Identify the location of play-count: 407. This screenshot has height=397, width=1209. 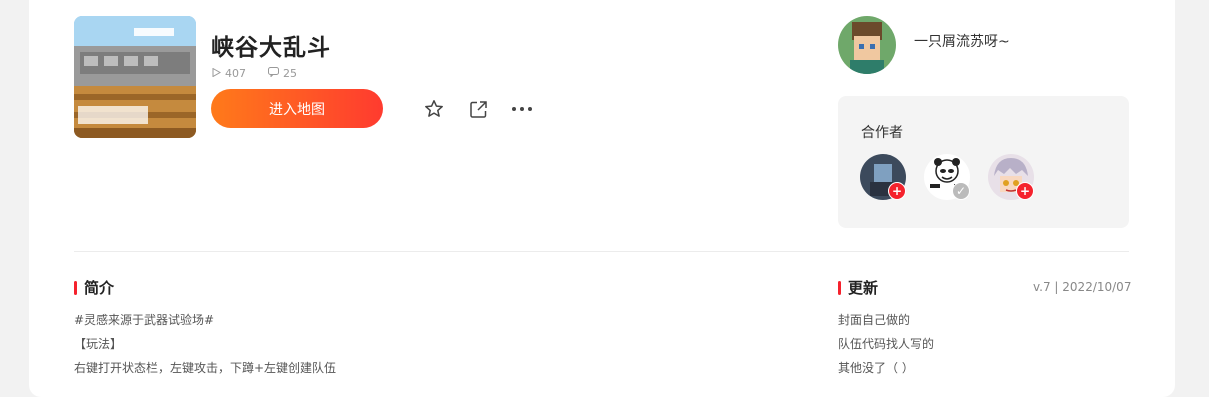
(229, 73).